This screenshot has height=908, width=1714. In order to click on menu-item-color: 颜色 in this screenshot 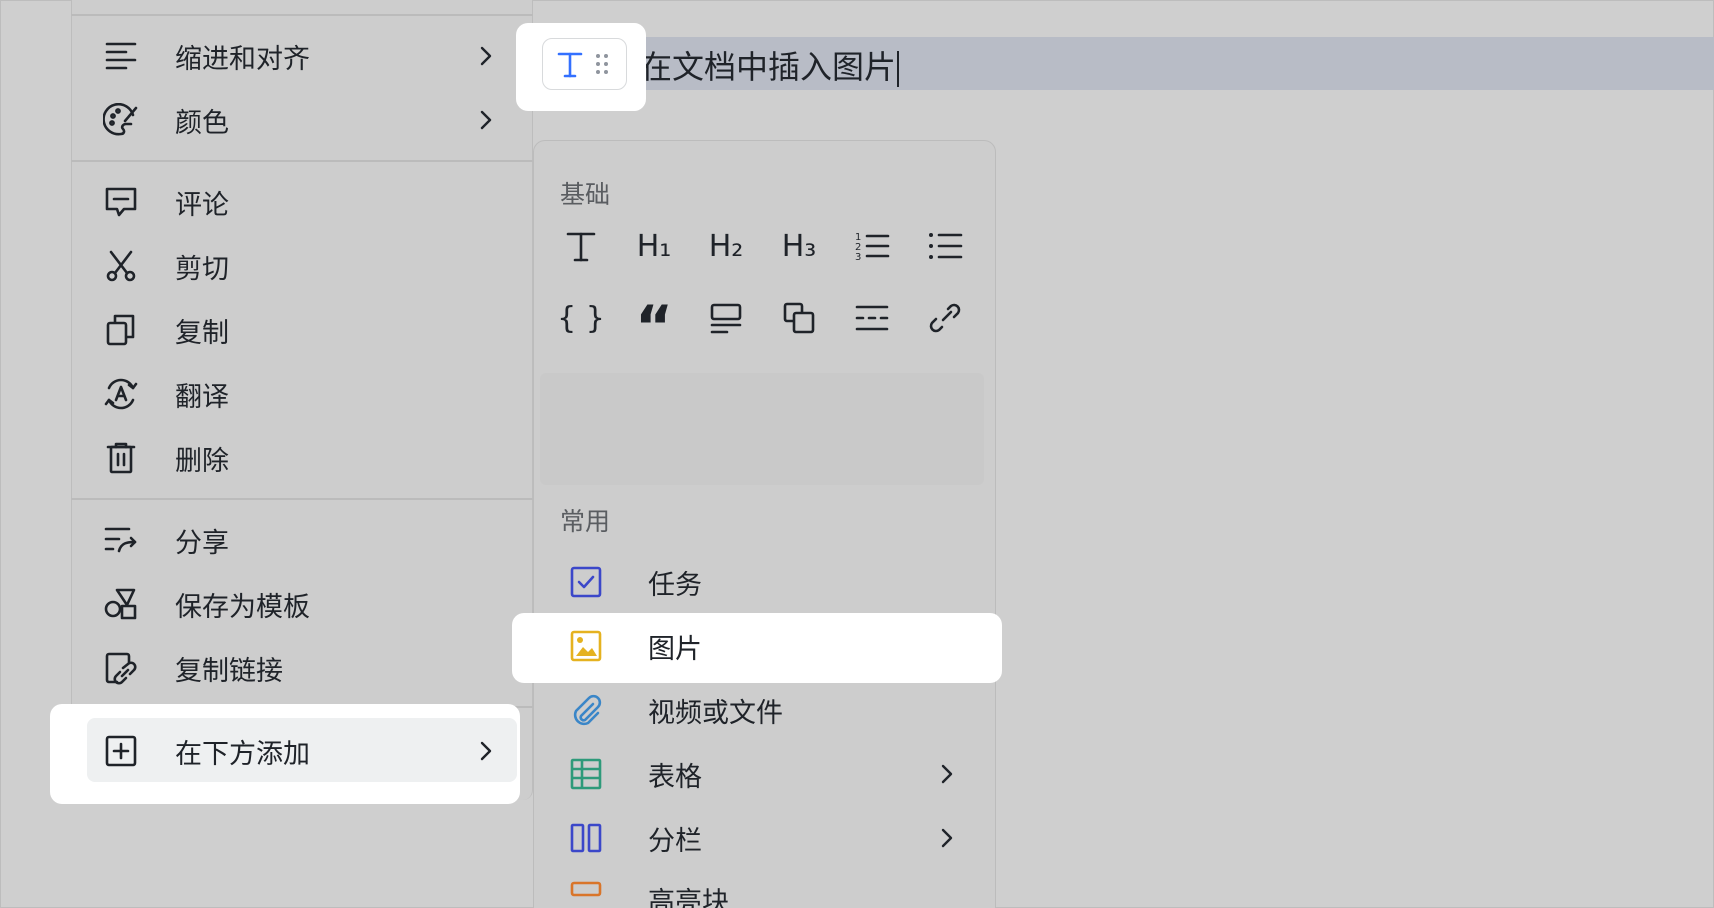, I will do `click(302, 120)`.